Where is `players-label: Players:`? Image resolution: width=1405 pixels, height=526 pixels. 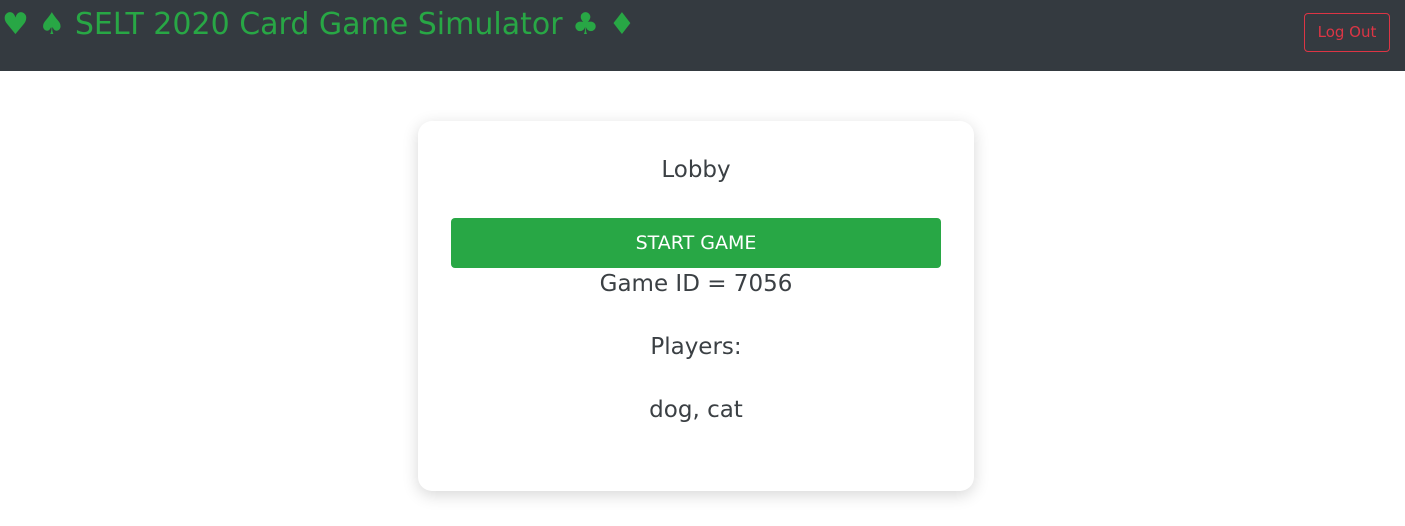 players-label: Players: is located at coordinates (696, 347).